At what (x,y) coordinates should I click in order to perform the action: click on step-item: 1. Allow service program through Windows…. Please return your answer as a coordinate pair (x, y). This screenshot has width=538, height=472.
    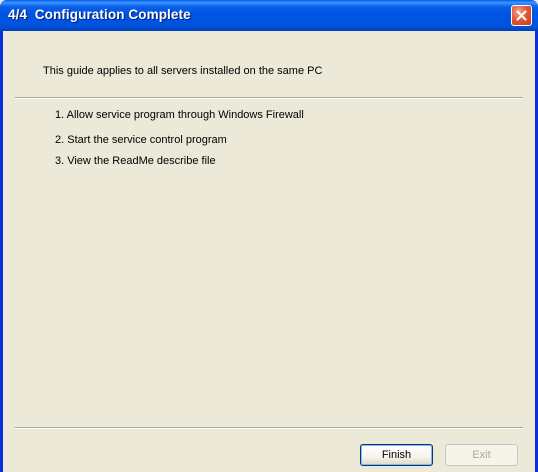
    Looking at the image, I should click on (179, 115).